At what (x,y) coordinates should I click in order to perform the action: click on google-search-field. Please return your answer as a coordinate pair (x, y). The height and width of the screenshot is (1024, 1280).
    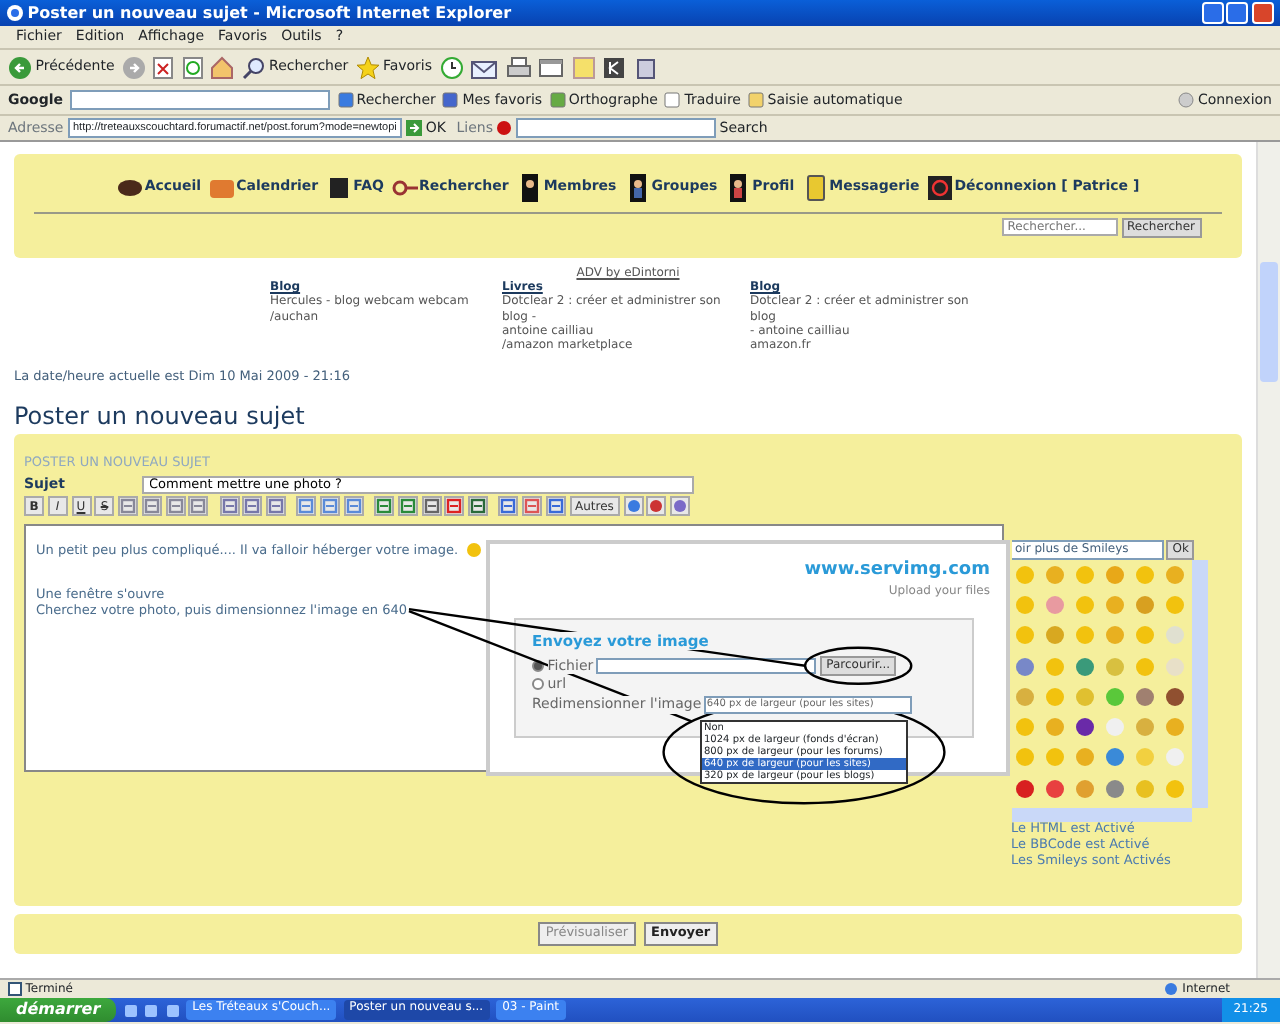
    Looking at the image, I should click on (200, 100).